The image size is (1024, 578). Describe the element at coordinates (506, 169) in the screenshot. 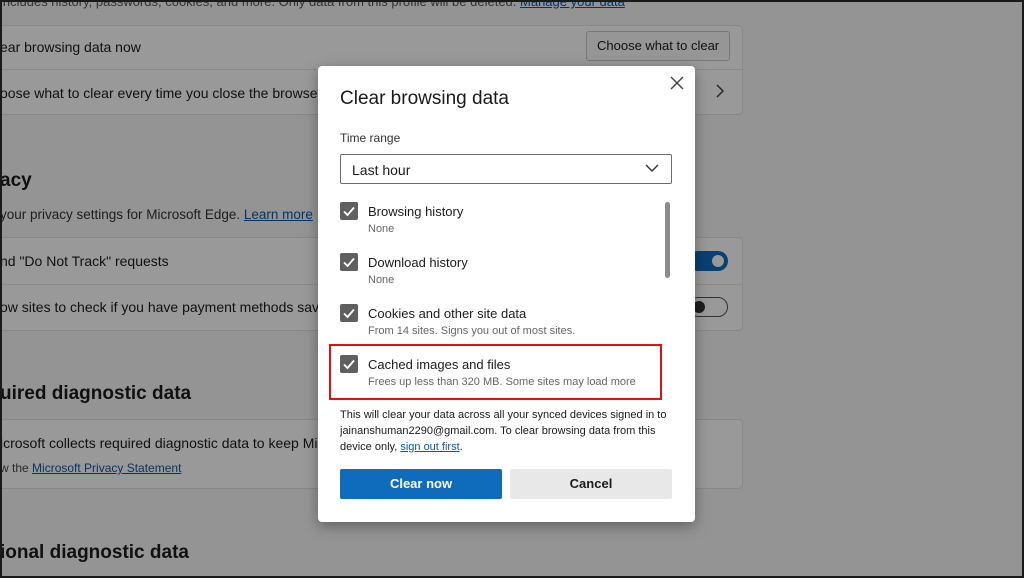

I see `time-range-select: Last hour` at that location.